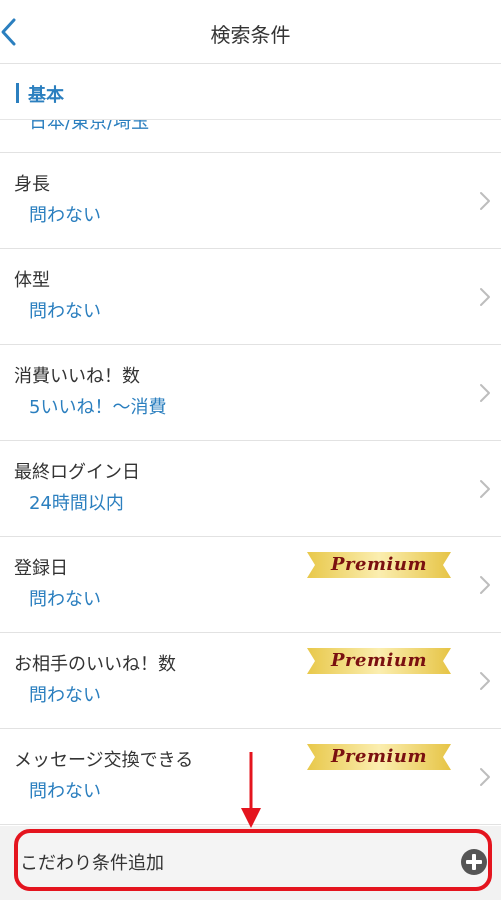  What do you see at coordinates (41, 568) in the screenshot?
I see `row-label: 登録日` at bounding box center [41, 568].